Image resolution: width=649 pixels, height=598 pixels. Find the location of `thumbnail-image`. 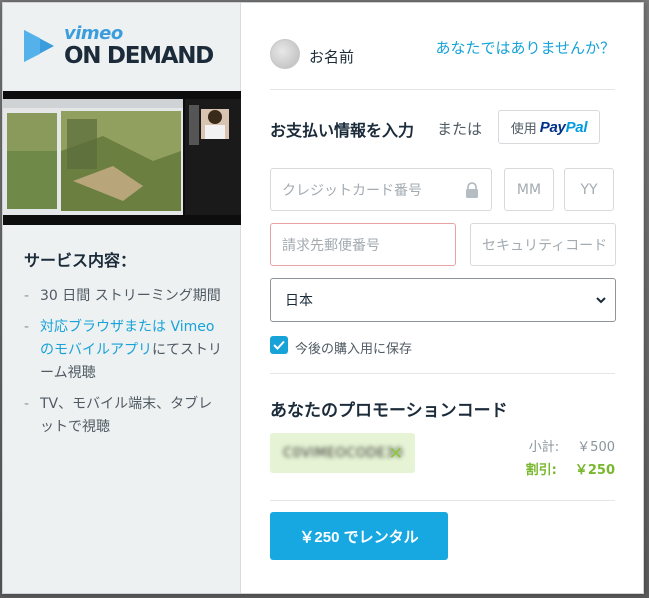

thumbnail-image is located at coordinates (122, 158).